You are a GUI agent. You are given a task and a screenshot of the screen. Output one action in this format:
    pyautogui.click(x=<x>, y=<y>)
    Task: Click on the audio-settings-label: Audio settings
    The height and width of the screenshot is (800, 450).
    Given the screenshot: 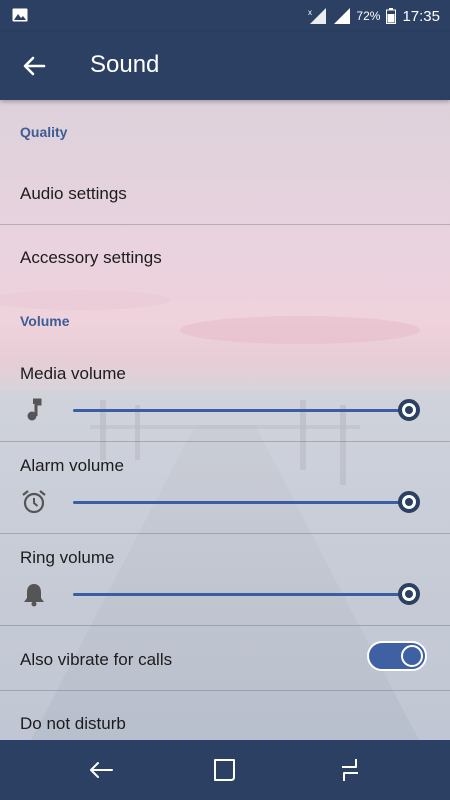 What is the action you would take?
    pyautogui.click(x=73, y=193)
    